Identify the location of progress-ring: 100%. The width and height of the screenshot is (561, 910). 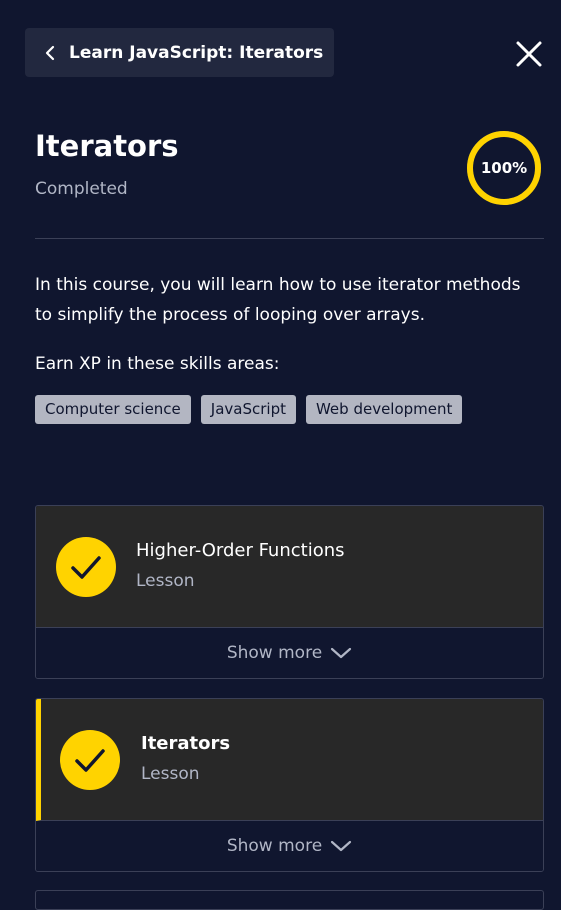
(504, 168).